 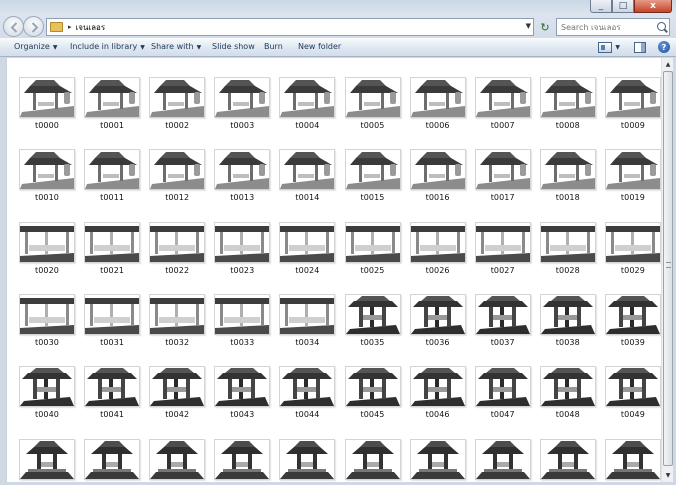 I want to click on file-item: t0023, so click(x=240, y=240).